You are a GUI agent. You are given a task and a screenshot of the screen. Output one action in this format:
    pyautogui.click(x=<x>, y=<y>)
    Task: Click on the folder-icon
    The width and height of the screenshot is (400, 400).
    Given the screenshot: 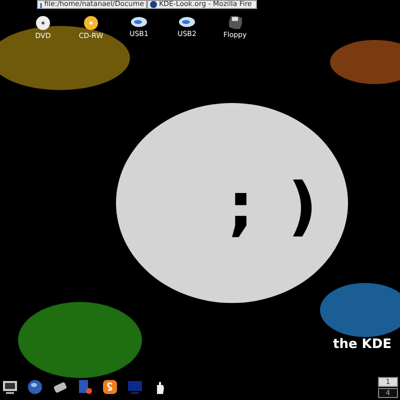 What is the action you would take?
    pyautogui.click(x=41, y=5)
    